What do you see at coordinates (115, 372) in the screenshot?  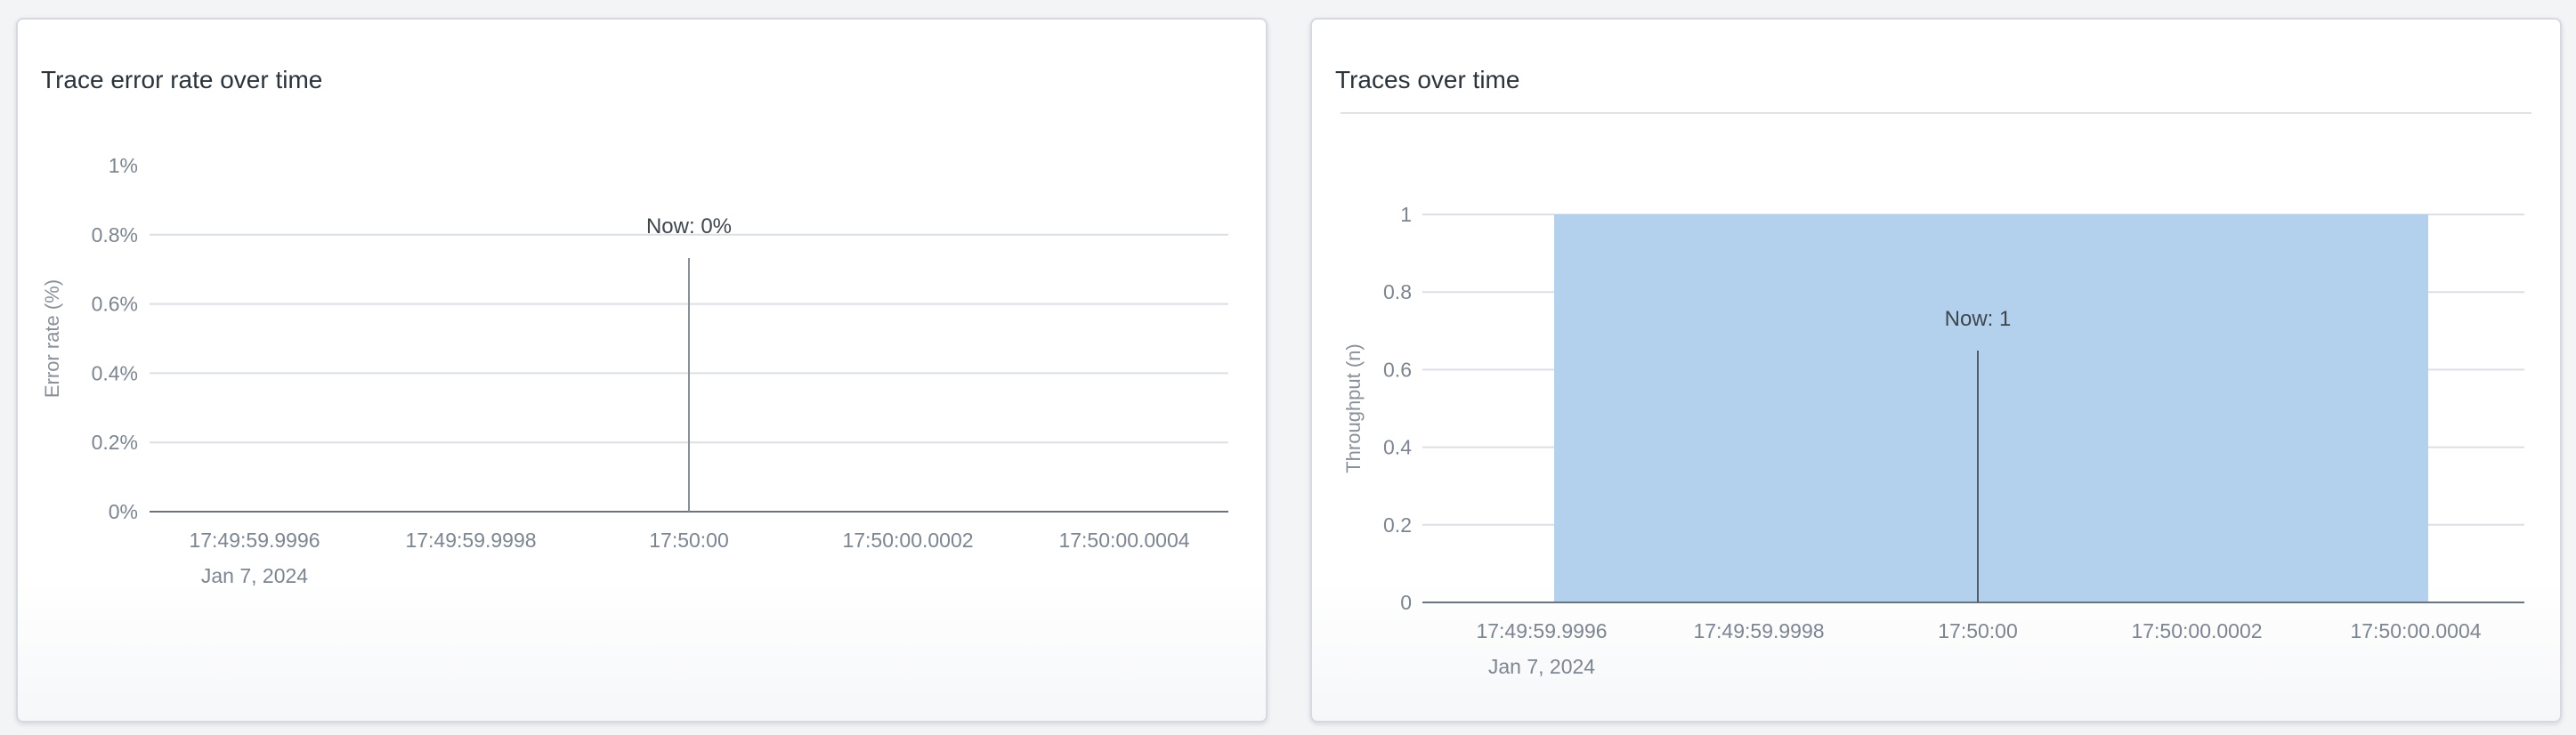 I see `y-tick-label: 0.4%` at bounding box center [115, 372].